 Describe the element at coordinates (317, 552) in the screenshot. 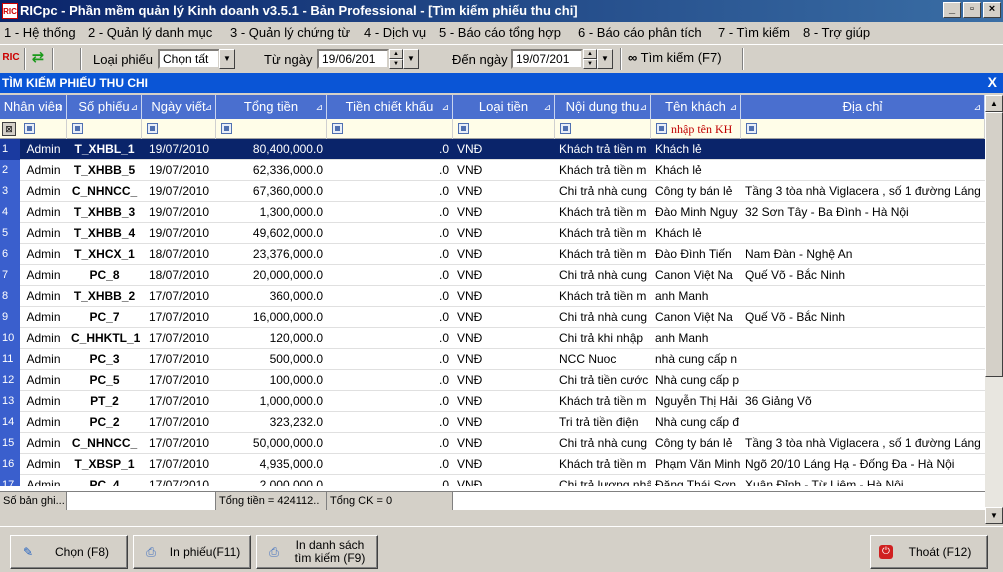

I see `in-danh-sach-button: ⎙ In danh sách tìm kiếm (F9)` at that location.